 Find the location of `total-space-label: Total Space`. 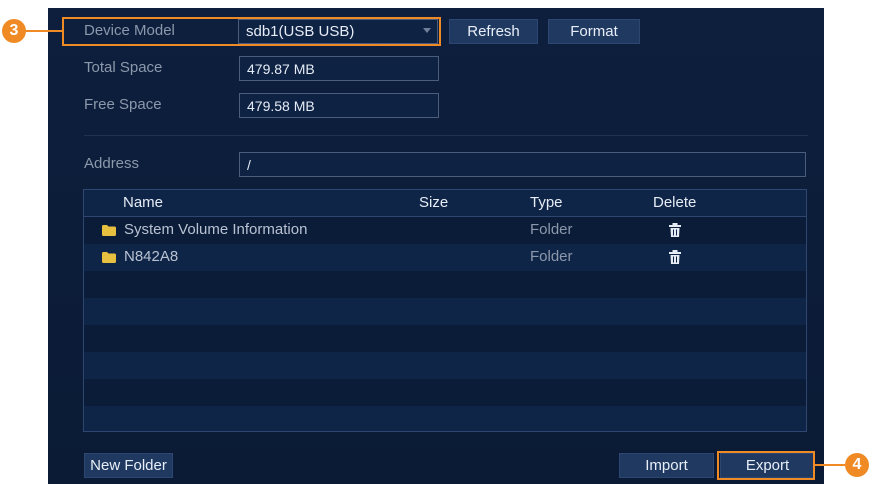

total-space-label: Total Space is located at coordinates (123, 67).